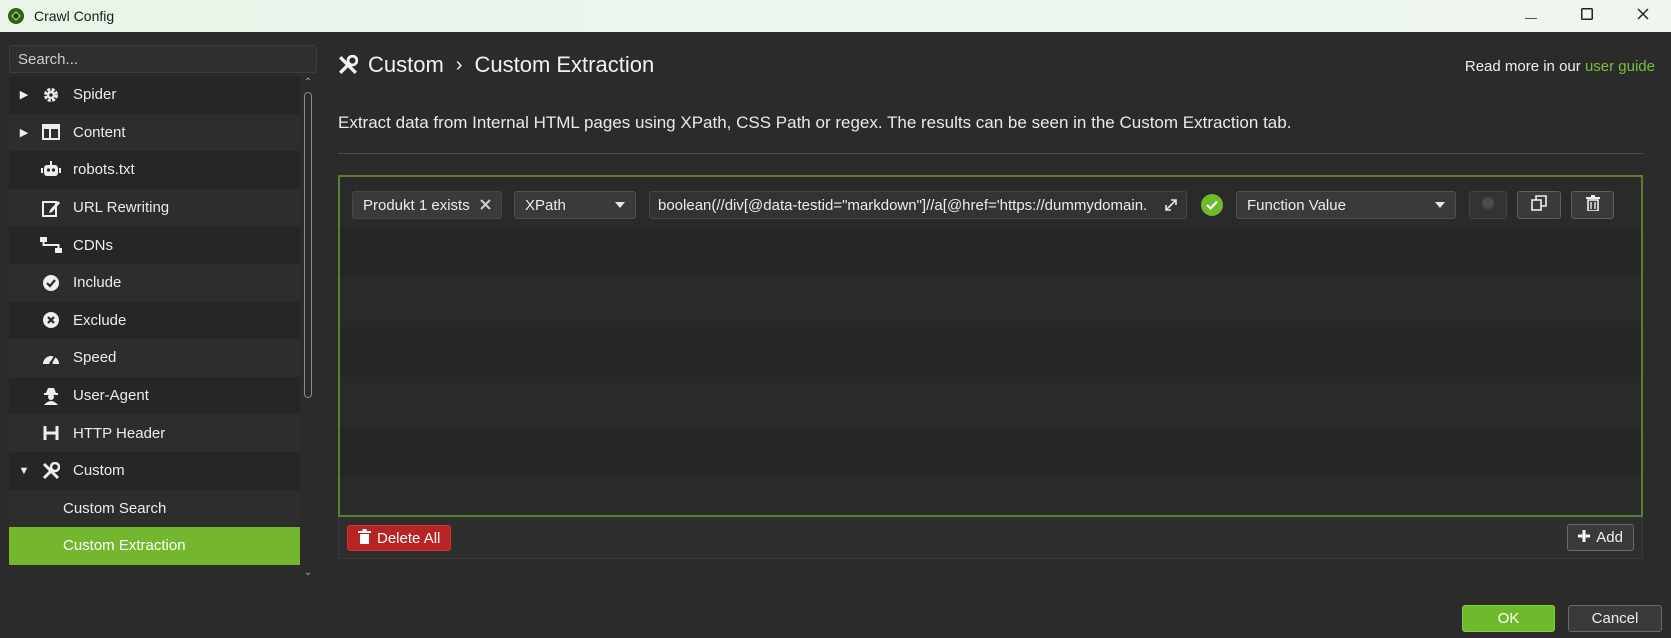  I want to click on sidebar-item-custom: ▼ Custom, so click(154, 470).